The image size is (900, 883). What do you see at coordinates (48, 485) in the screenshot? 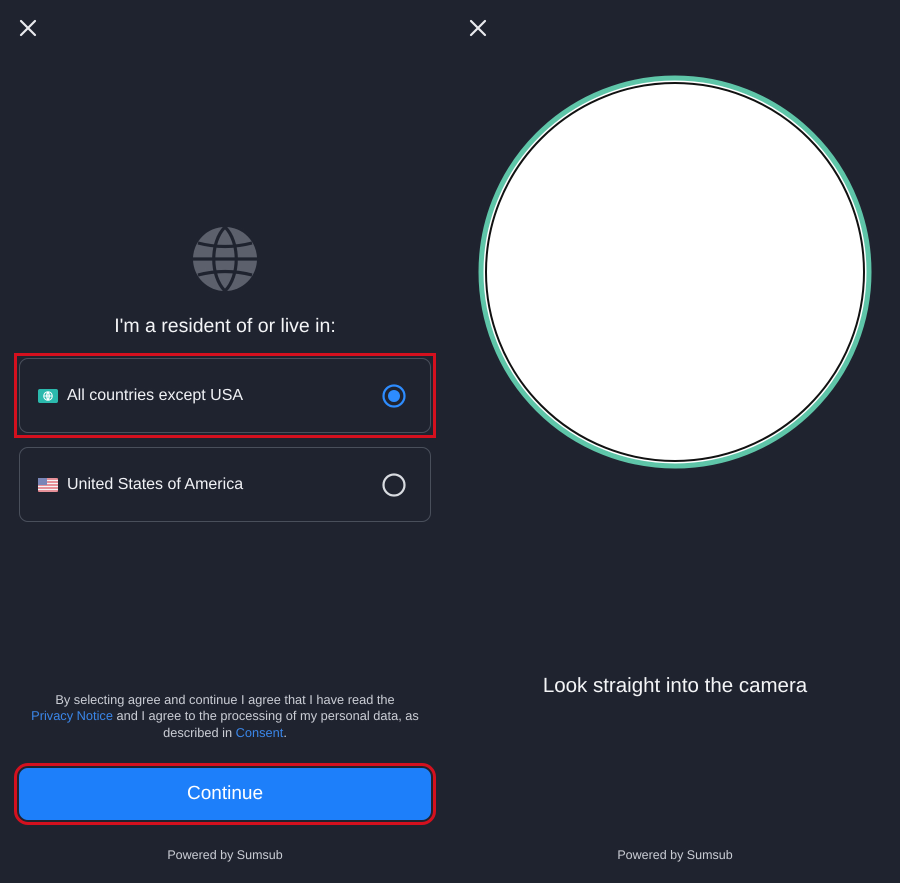
I see `flag-icon` at bounding box center [48, 485].